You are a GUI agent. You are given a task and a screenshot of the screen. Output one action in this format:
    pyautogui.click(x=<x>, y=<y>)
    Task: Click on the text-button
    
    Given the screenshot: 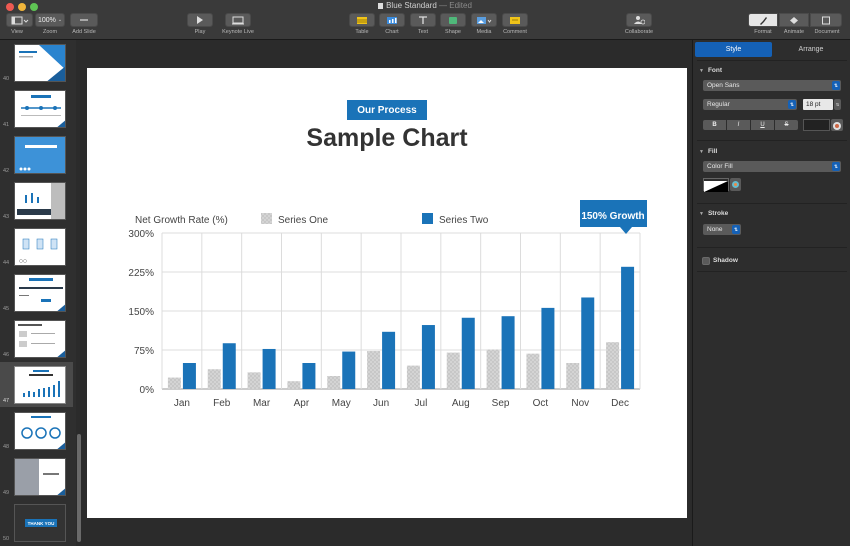 What is the action you would take?
    pyautogui.click(x=423, y=20)
    